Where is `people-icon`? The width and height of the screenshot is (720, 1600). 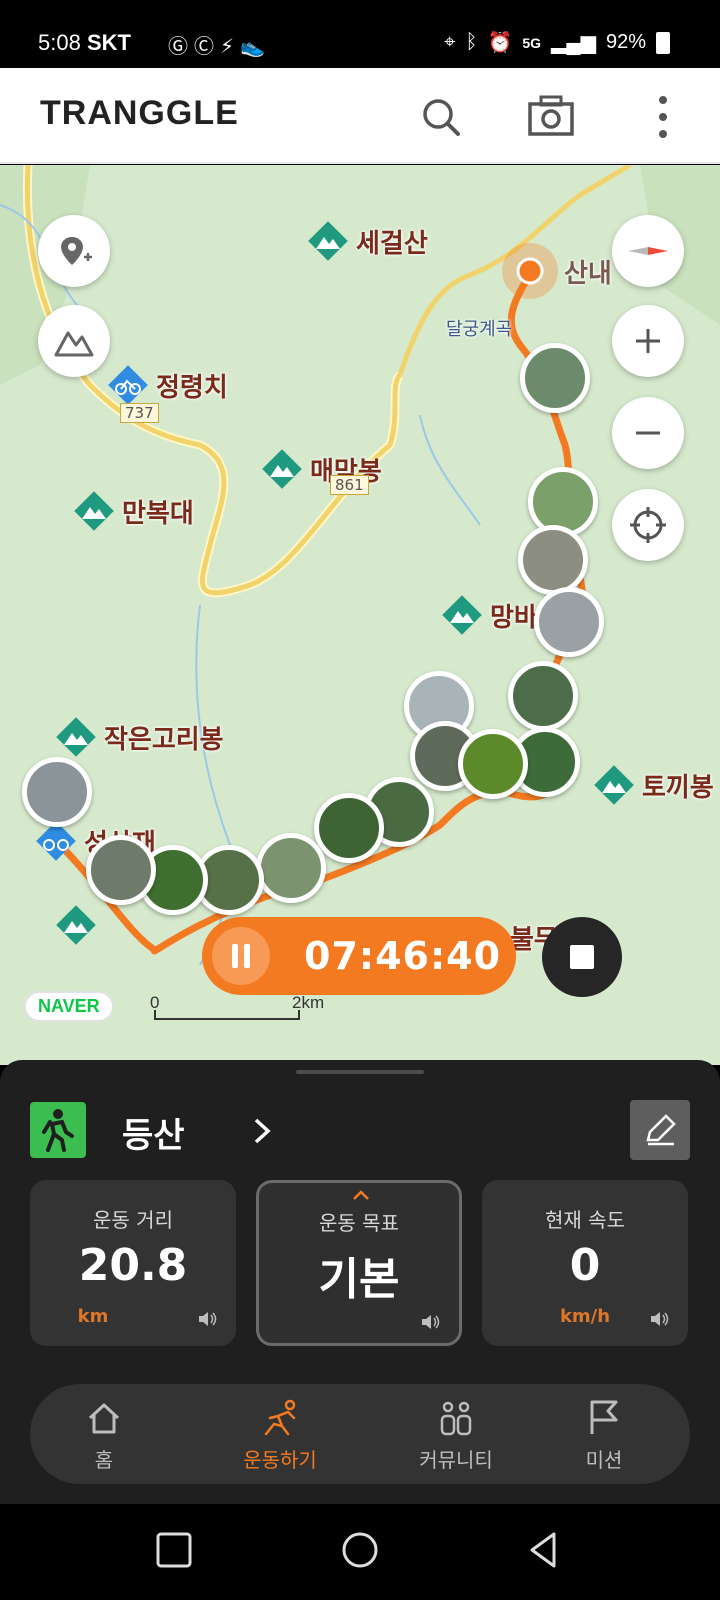
people-icon is located at coordinates (456, 1418).